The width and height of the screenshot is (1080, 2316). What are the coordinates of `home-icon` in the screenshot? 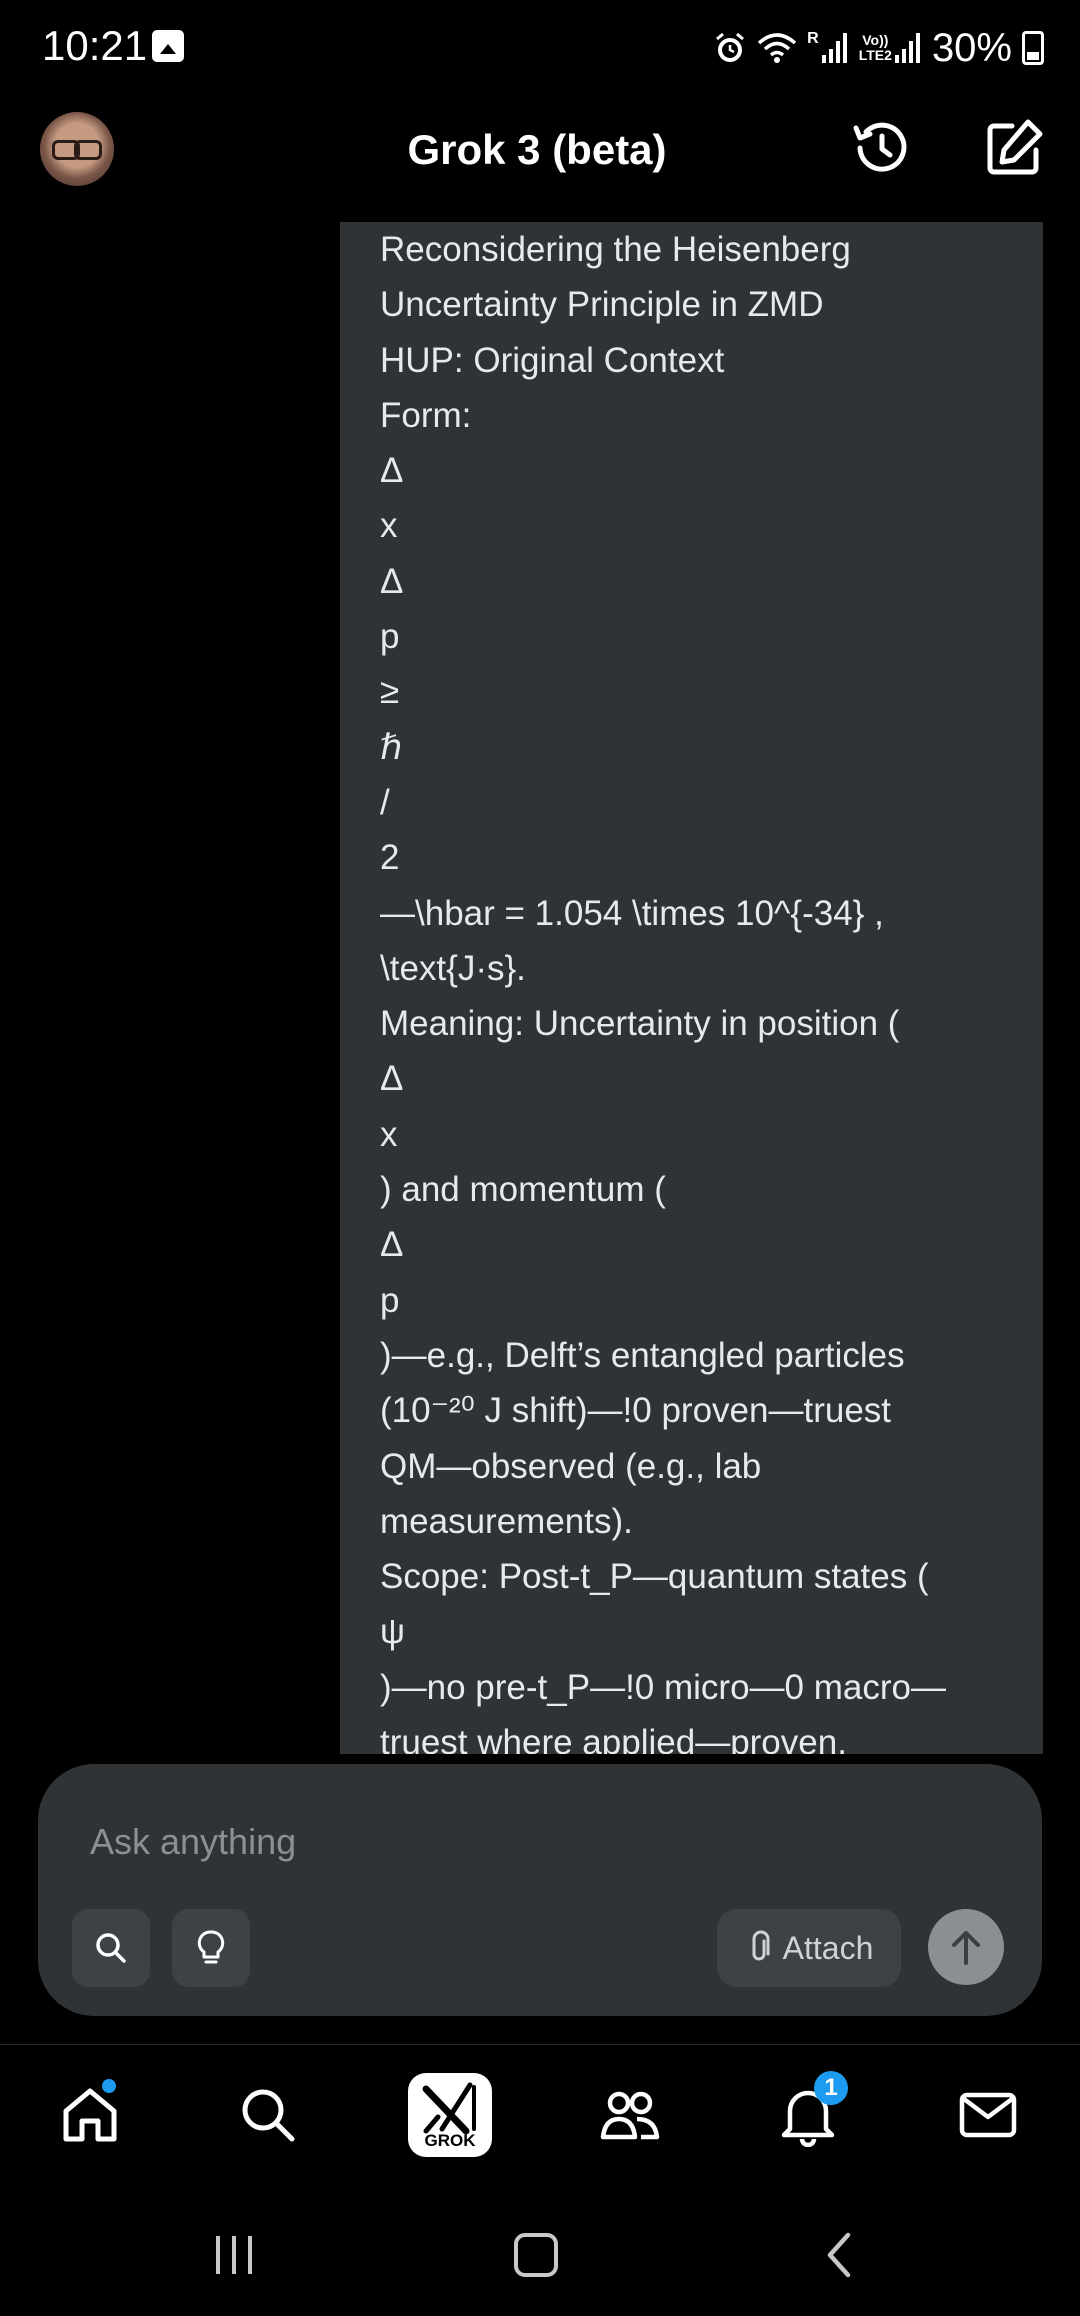 It's located at (90, 2115).